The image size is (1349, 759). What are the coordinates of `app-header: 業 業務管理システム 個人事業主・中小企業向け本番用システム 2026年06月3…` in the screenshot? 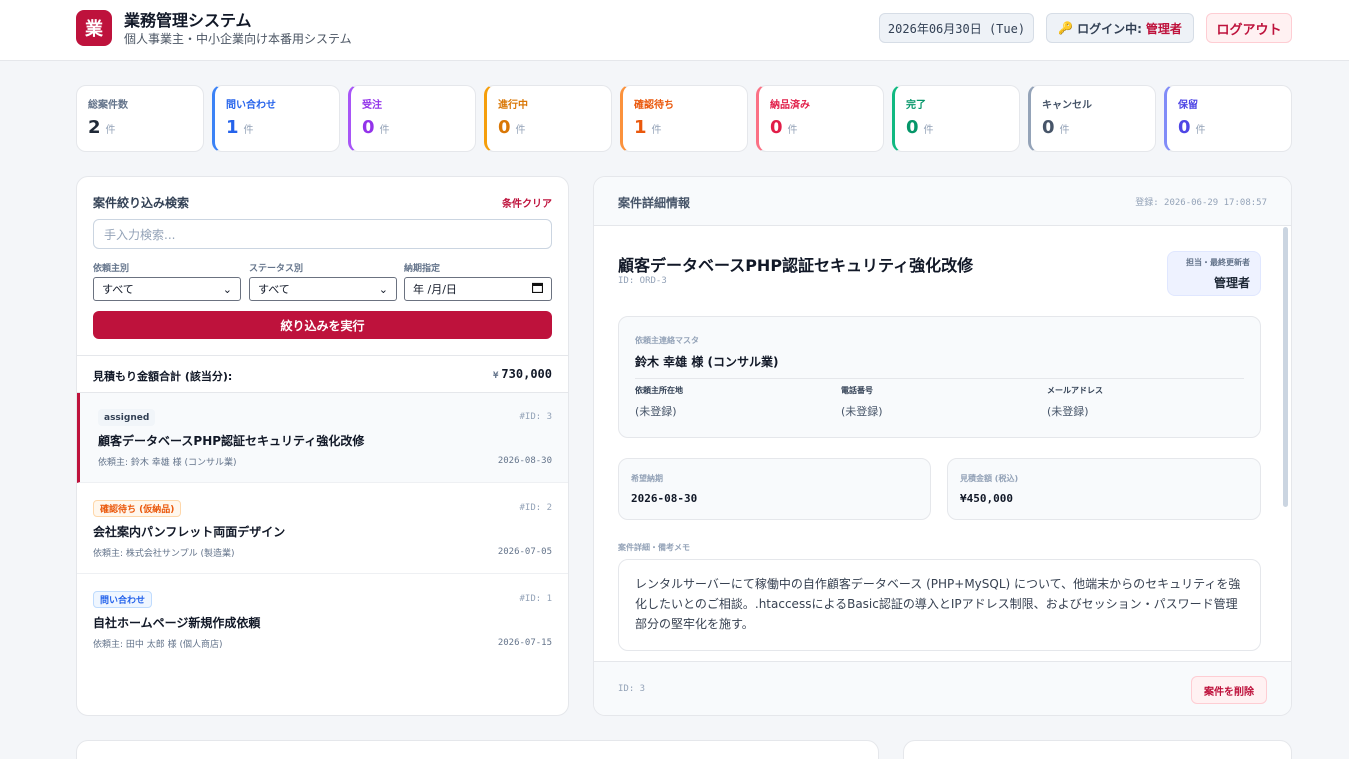 It's located at (674, 30).